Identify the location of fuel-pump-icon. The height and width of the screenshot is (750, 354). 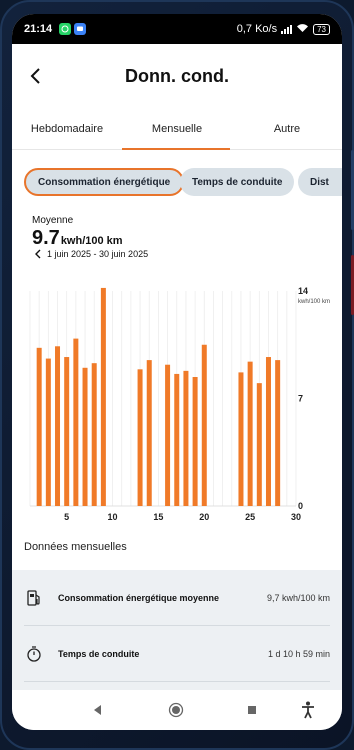
(34, 598).